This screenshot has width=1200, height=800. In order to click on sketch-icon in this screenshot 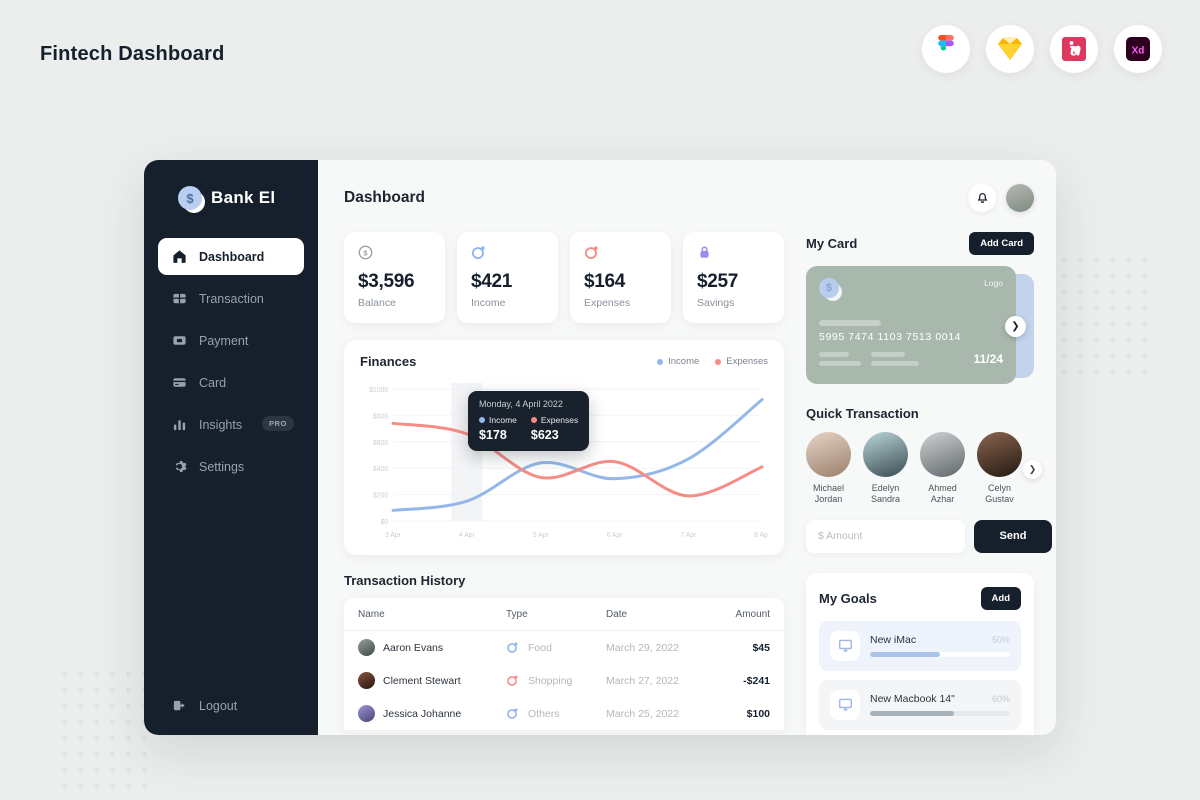, I will do `click(1010, 49)`.